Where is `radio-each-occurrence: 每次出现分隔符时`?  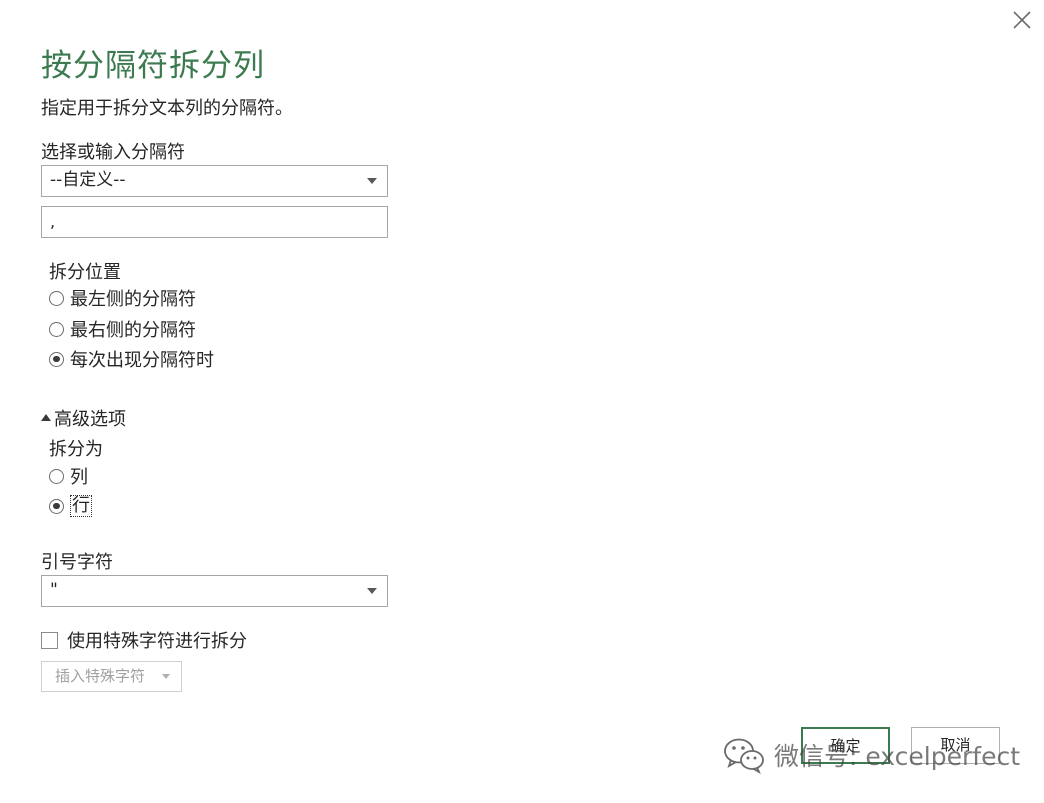
radio-each-occurrence: 每次出现分隔符时 is located at coordinates (131, 359).